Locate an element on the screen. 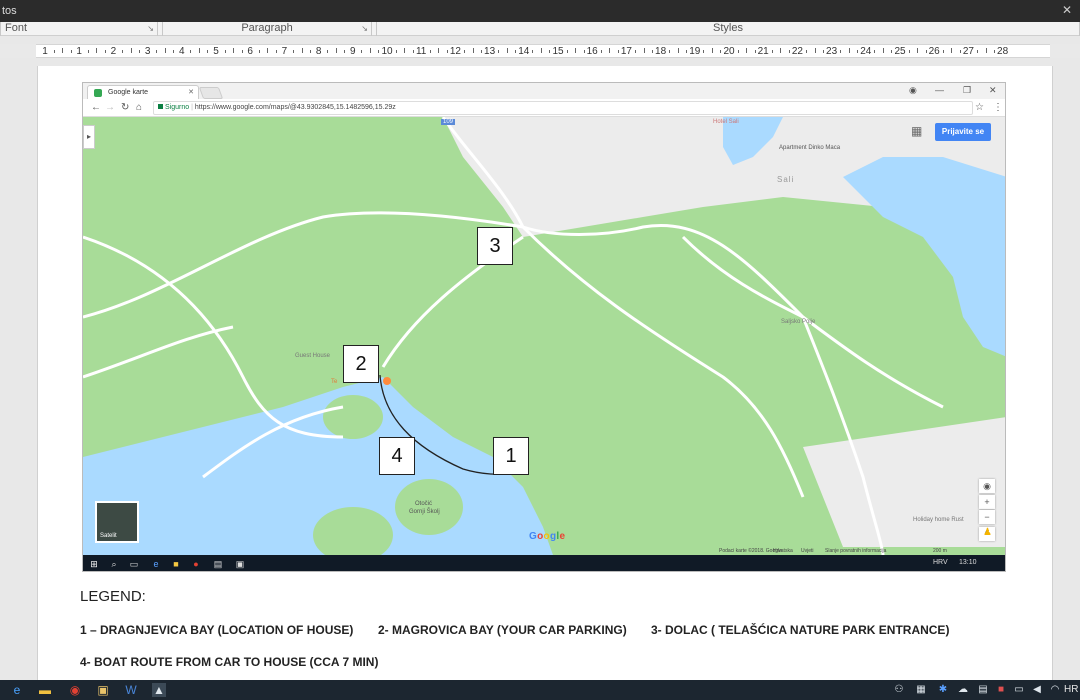 Image resolution: width=1080 pixels, height=700 pixels. store-icon: ▣ is located at coordinates (103, 690).